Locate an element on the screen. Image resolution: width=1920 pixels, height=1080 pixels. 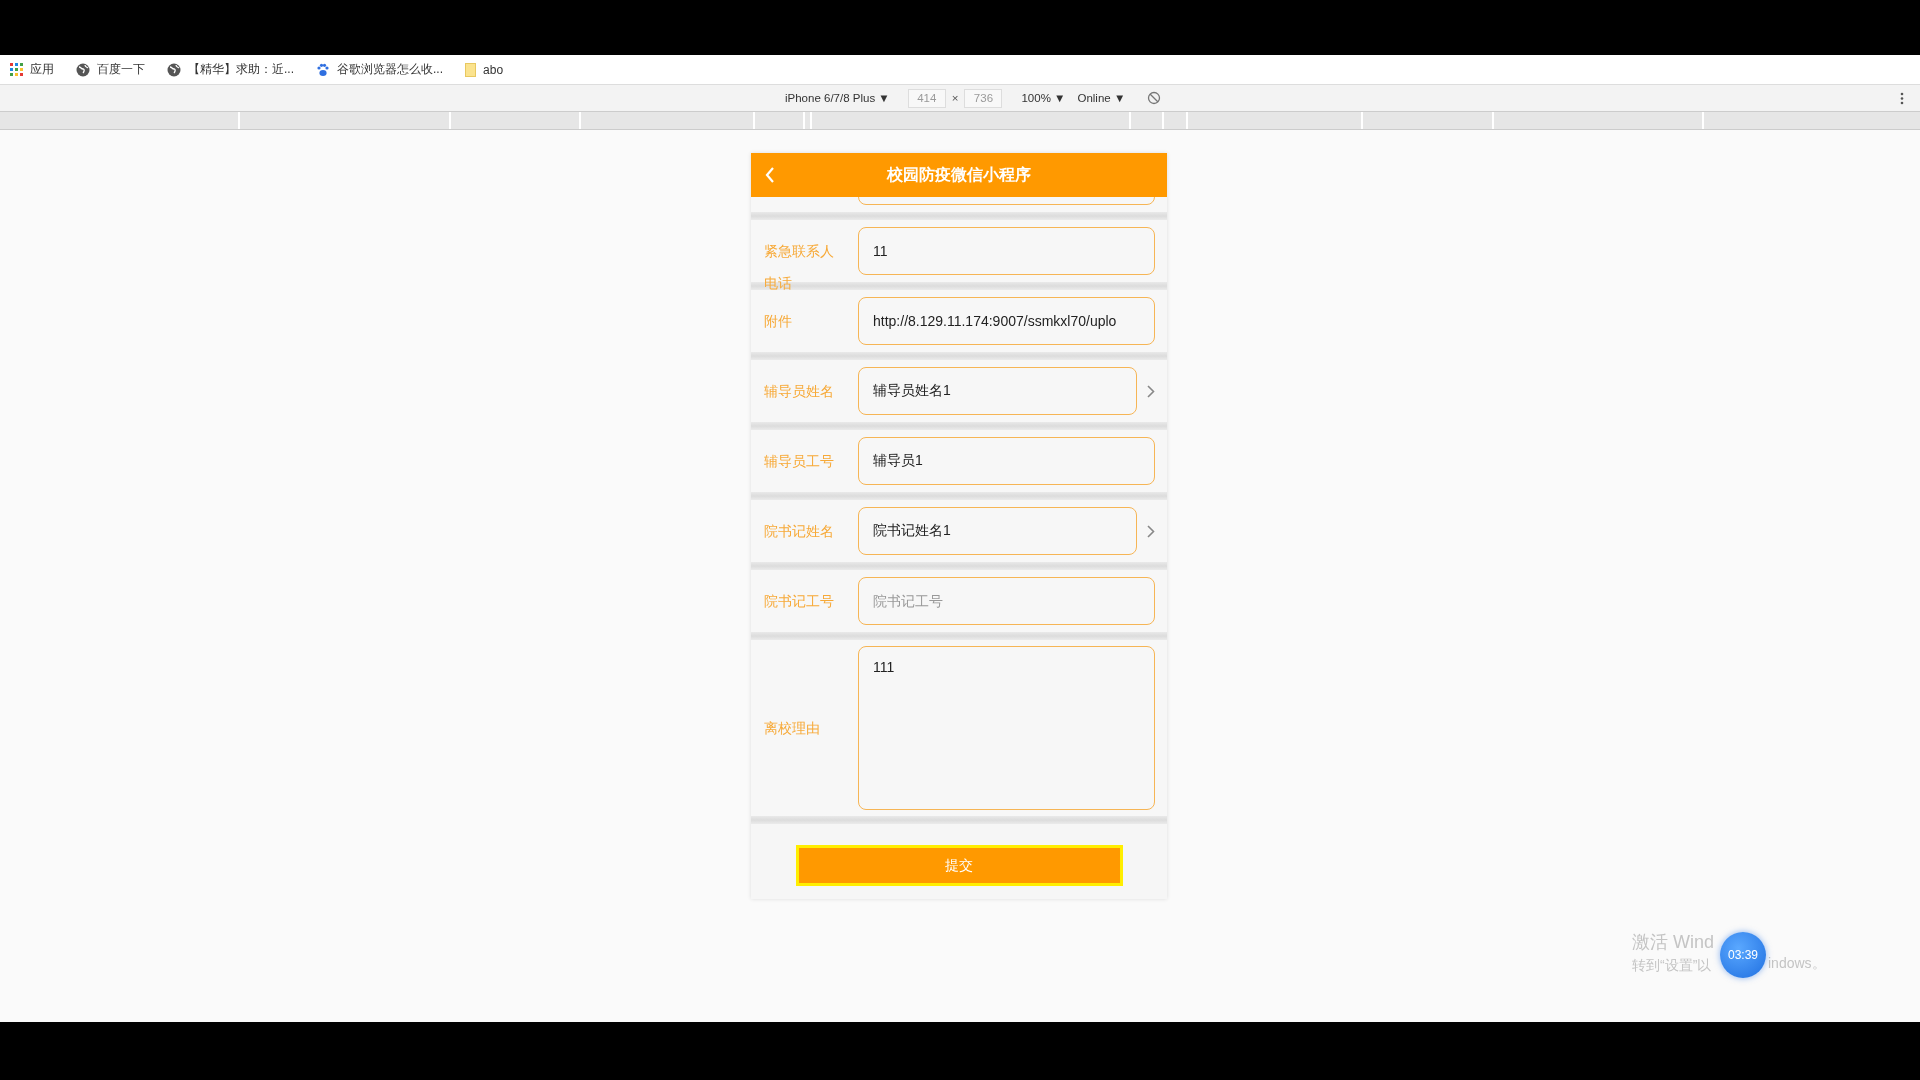
text-area: 111 is located at coordinates (1006, 728).